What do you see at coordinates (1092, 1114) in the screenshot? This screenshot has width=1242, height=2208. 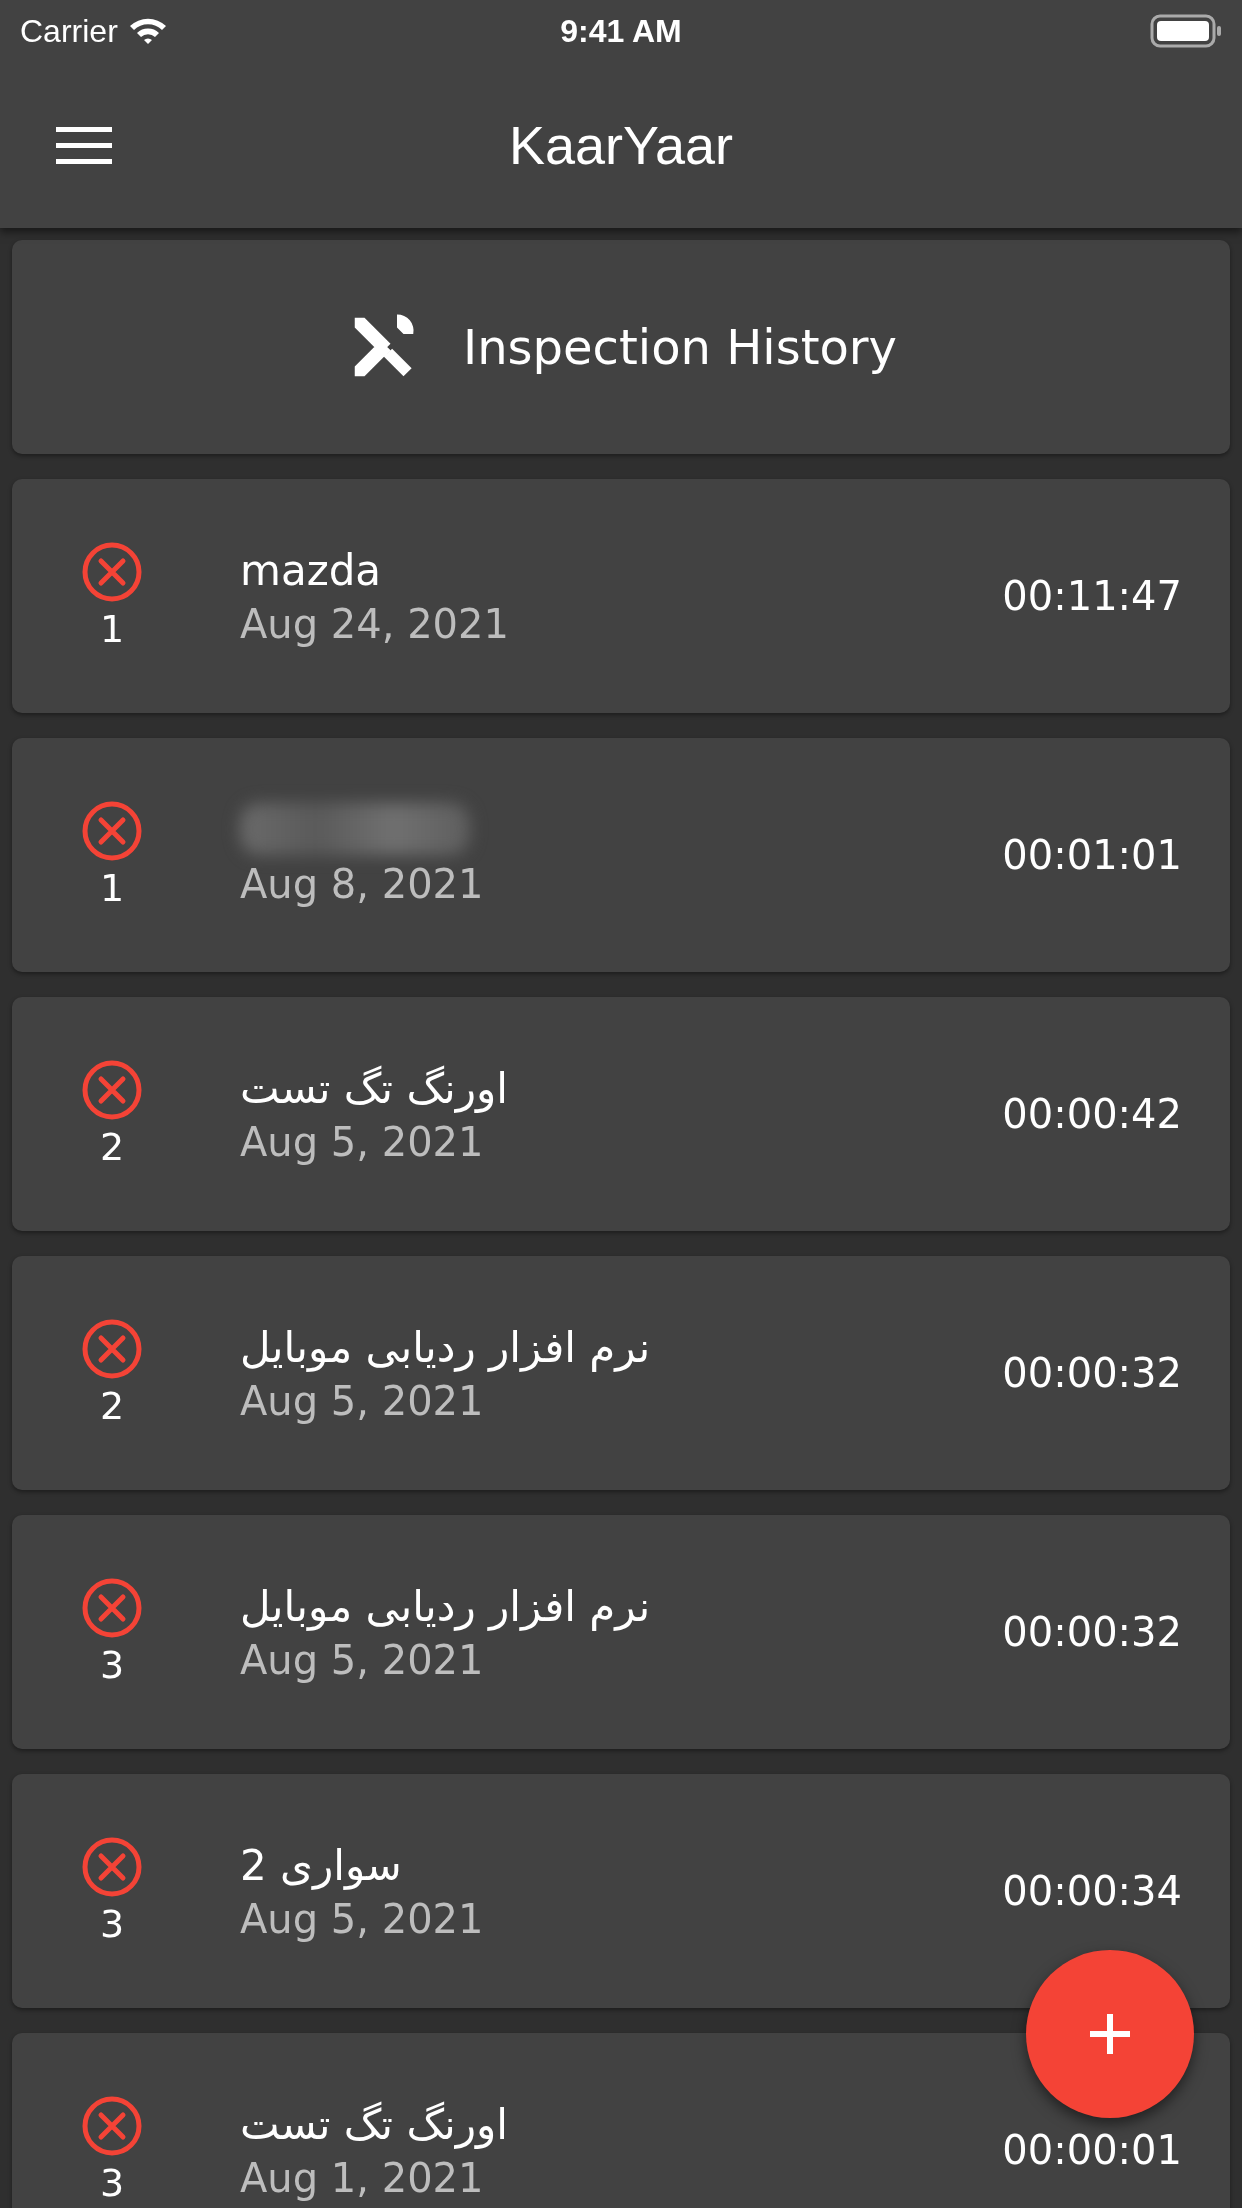 I see `inspection-duration: 00:00:42` at bounding box center [1092, 1114].